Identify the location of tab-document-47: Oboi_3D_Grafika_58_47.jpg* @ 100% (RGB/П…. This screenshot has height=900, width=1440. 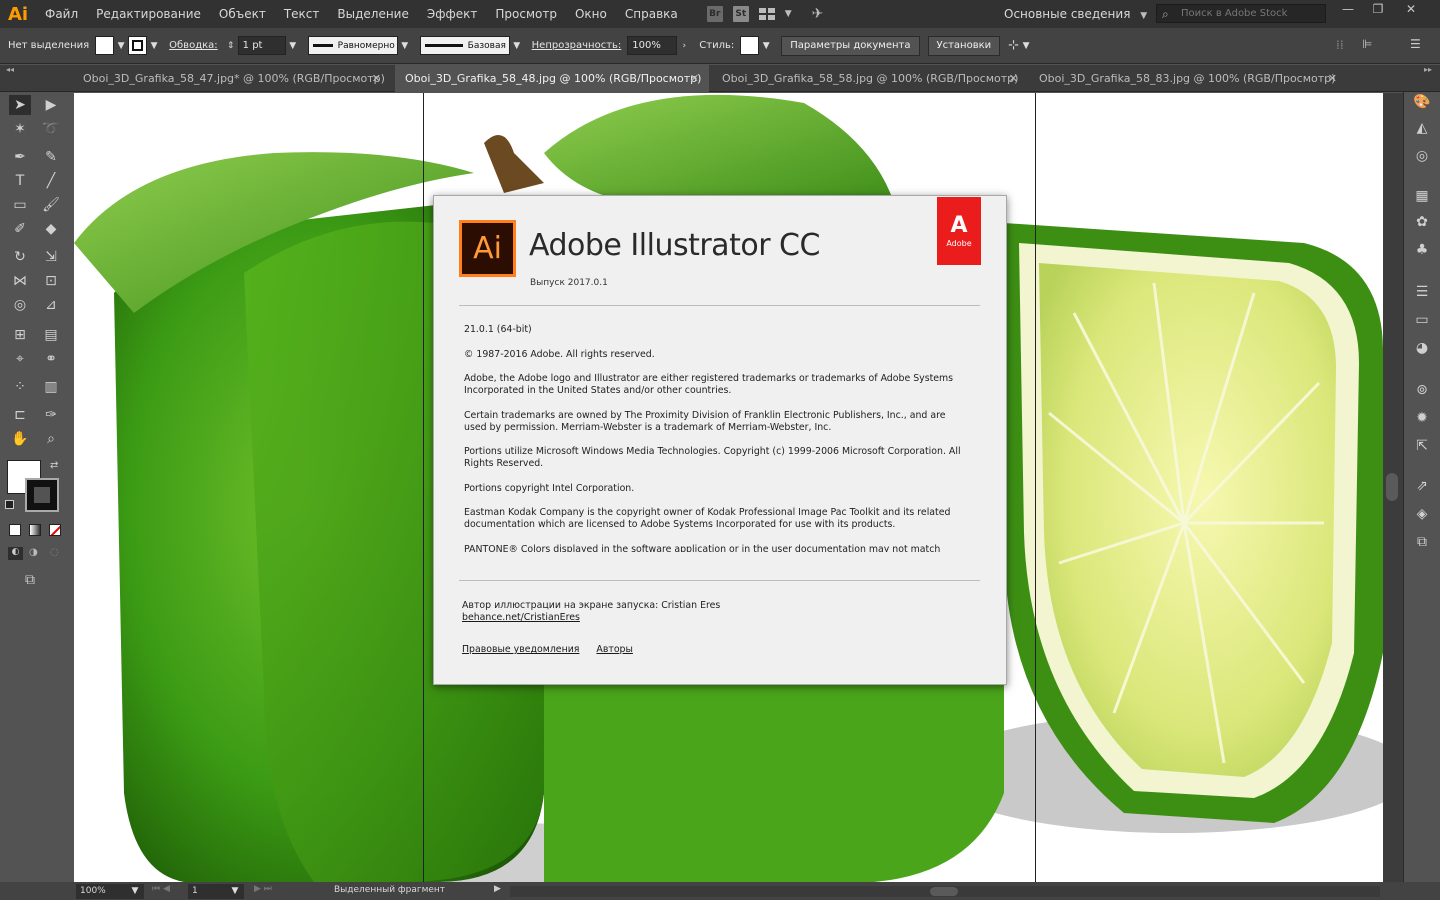
(232, 78).